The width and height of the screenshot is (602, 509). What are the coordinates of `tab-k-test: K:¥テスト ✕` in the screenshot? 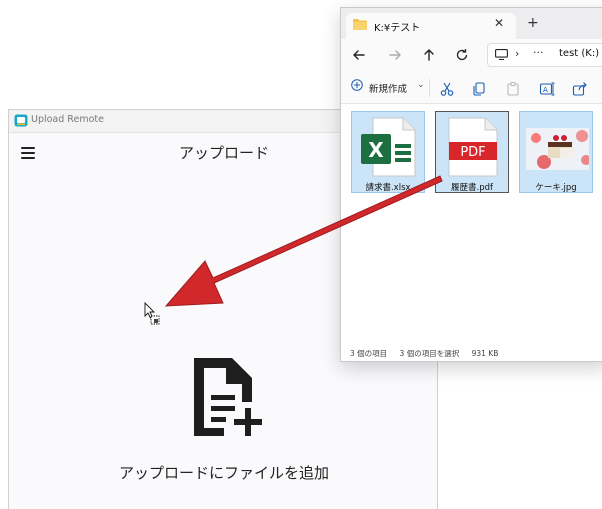 It's located at (431, 26).